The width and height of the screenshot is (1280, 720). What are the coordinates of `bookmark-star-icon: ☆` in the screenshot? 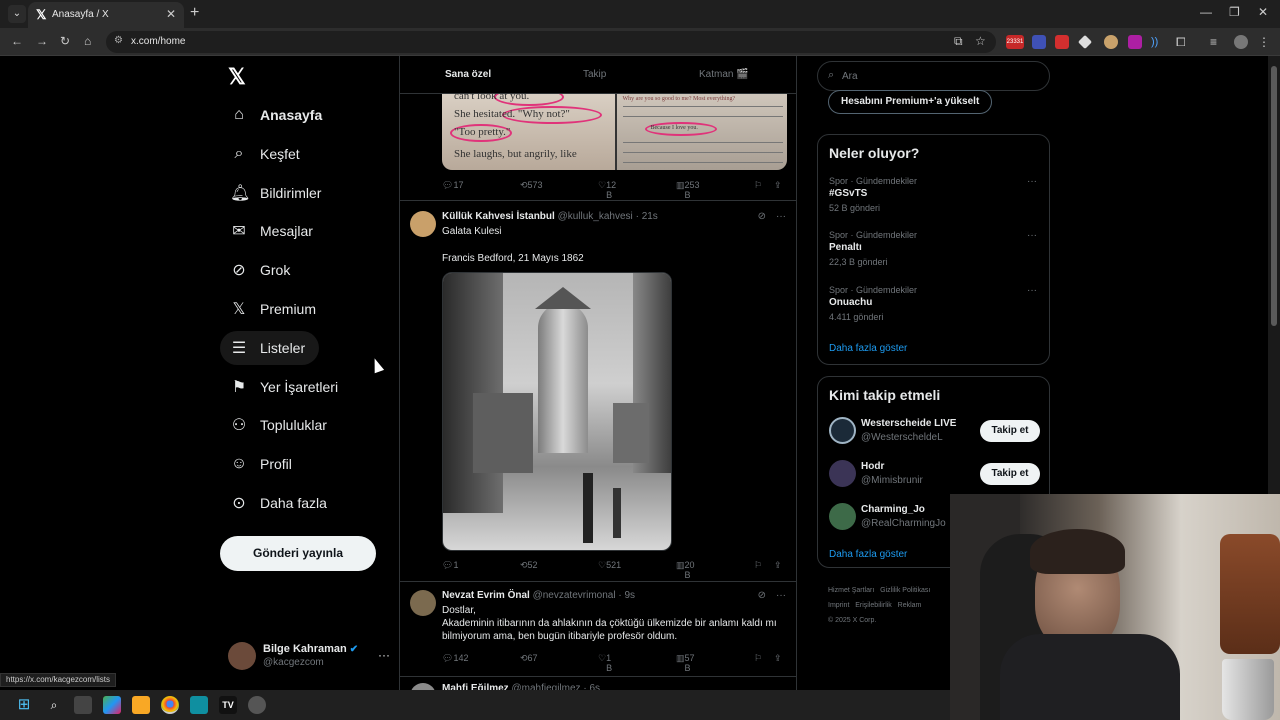 It's located at (980, 41).